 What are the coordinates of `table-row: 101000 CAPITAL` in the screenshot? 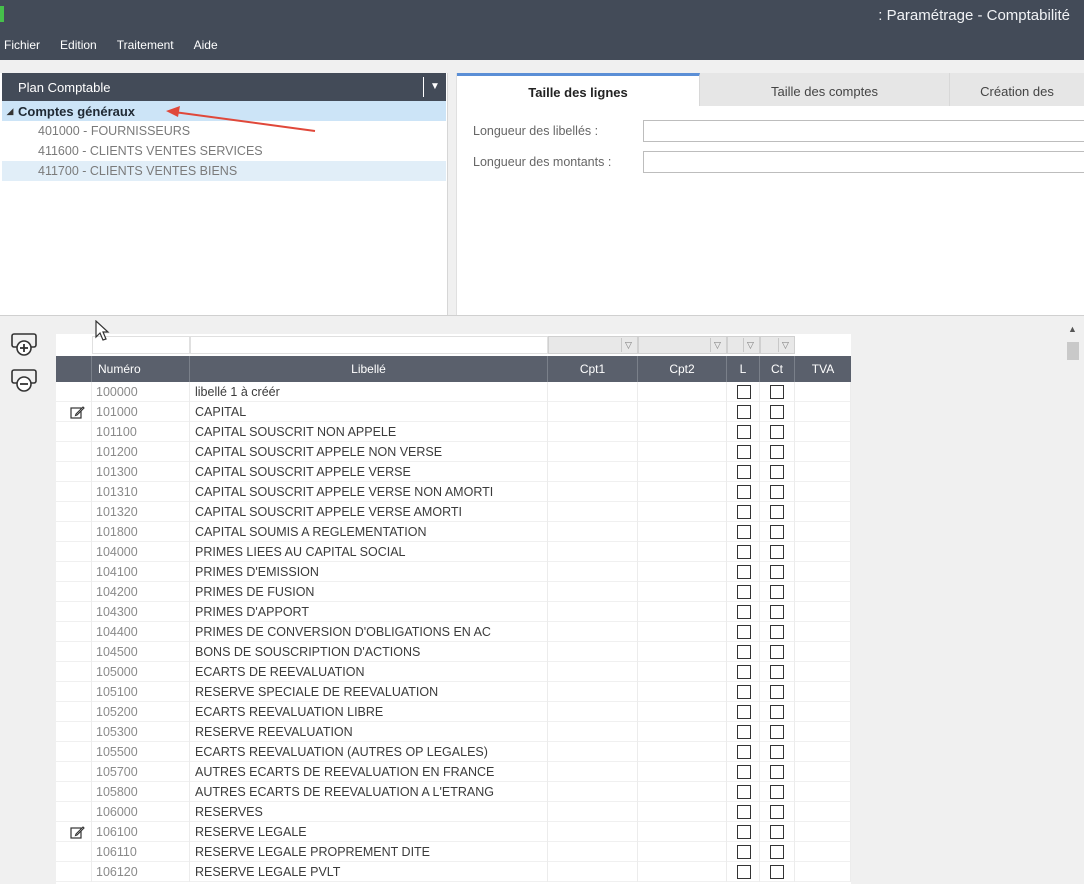 It's located at (453, 412).